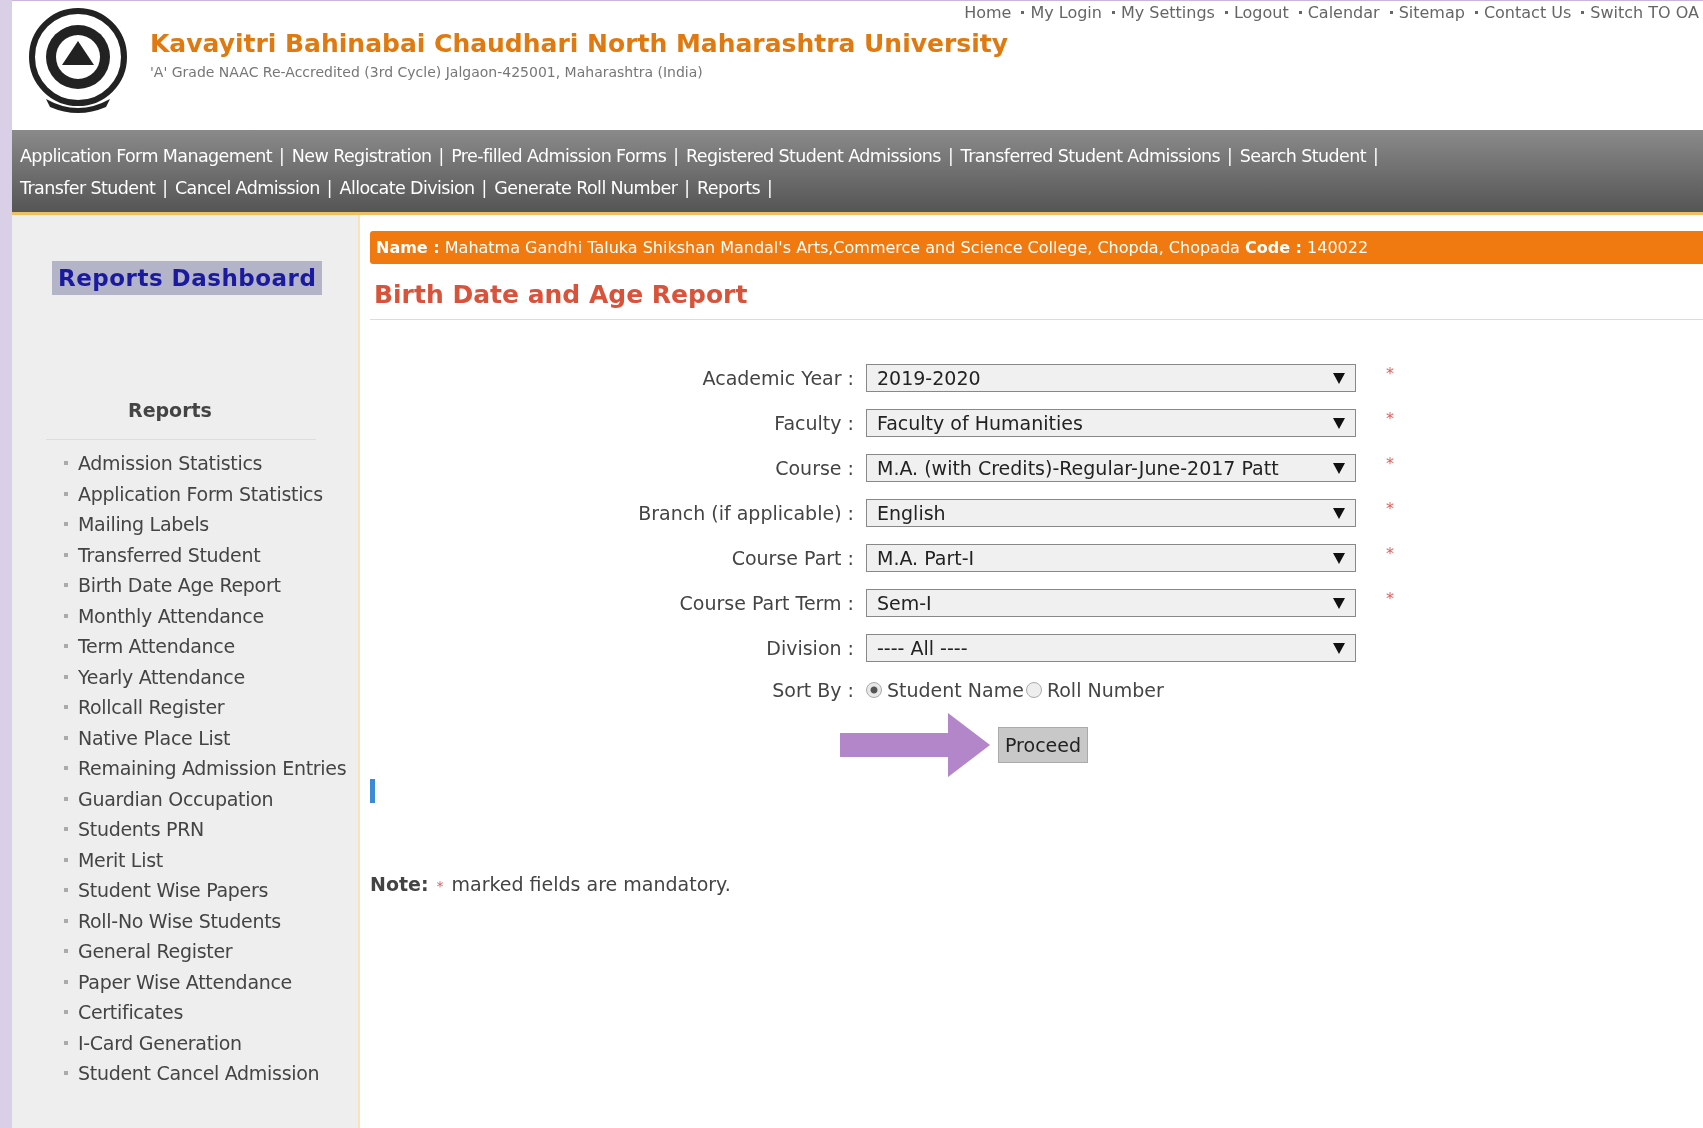 The height and width of the screenshot is (1128, 1703). Describe the element at coordinates (146, 156) in the screenshot. I see `nav-link: Application Form Management` at that location.